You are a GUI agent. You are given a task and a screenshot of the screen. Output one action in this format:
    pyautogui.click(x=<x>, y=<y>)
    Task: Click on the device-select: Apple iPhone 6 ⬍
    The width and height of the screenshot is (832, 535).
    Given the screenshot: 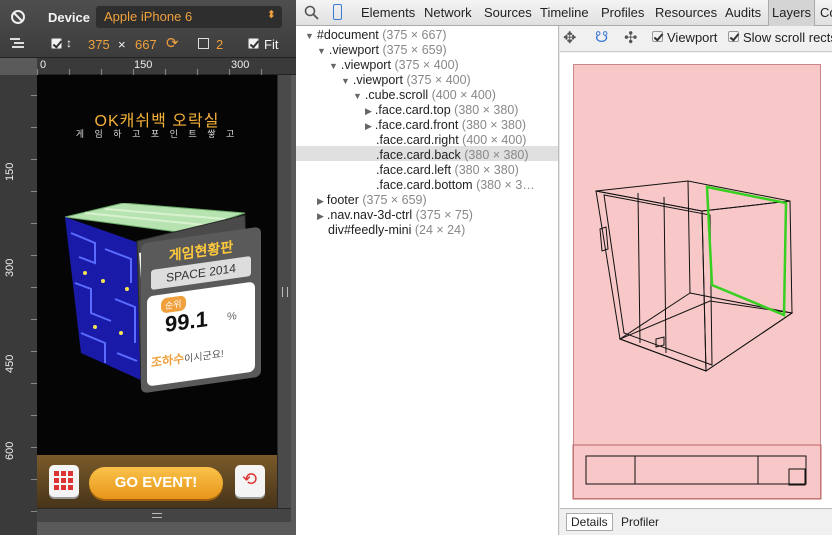 What is the action you would take?
    pyautogui.click(x=189, y=17)
    